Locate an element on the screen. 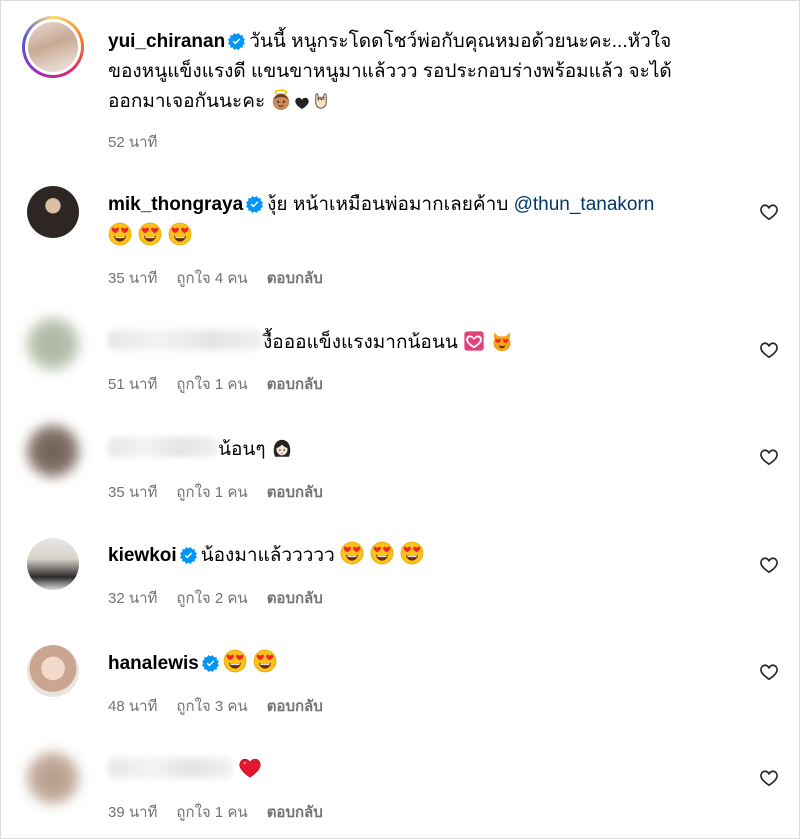 Image resolution: width=800 pixels, height=839 pixels. black-heart-emoji-icon is located at coordinates (302, 103).